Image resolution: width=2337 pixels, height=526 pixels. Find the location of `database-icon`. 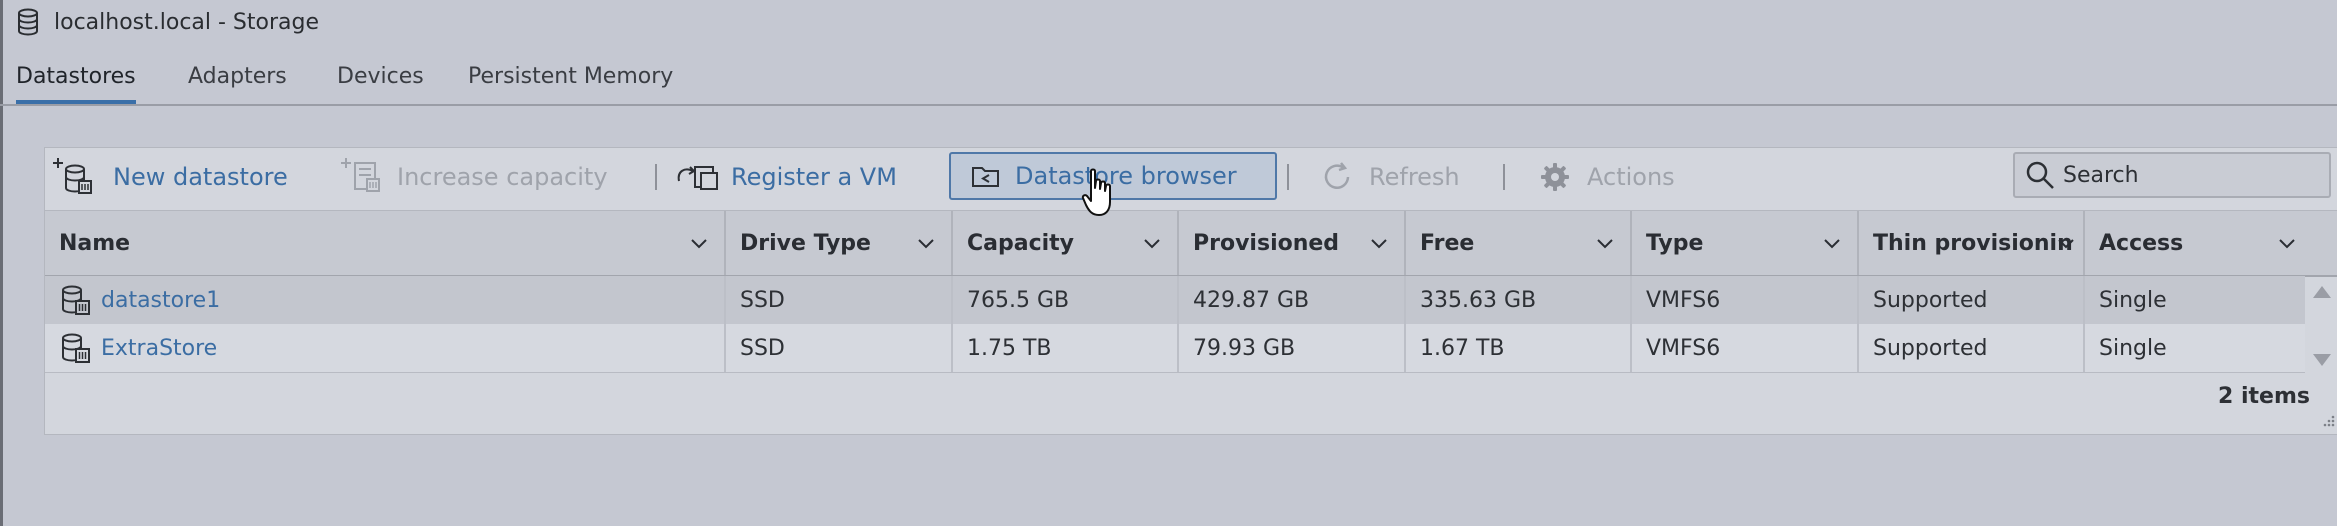

database-icon is located at coordinates (28, 22).